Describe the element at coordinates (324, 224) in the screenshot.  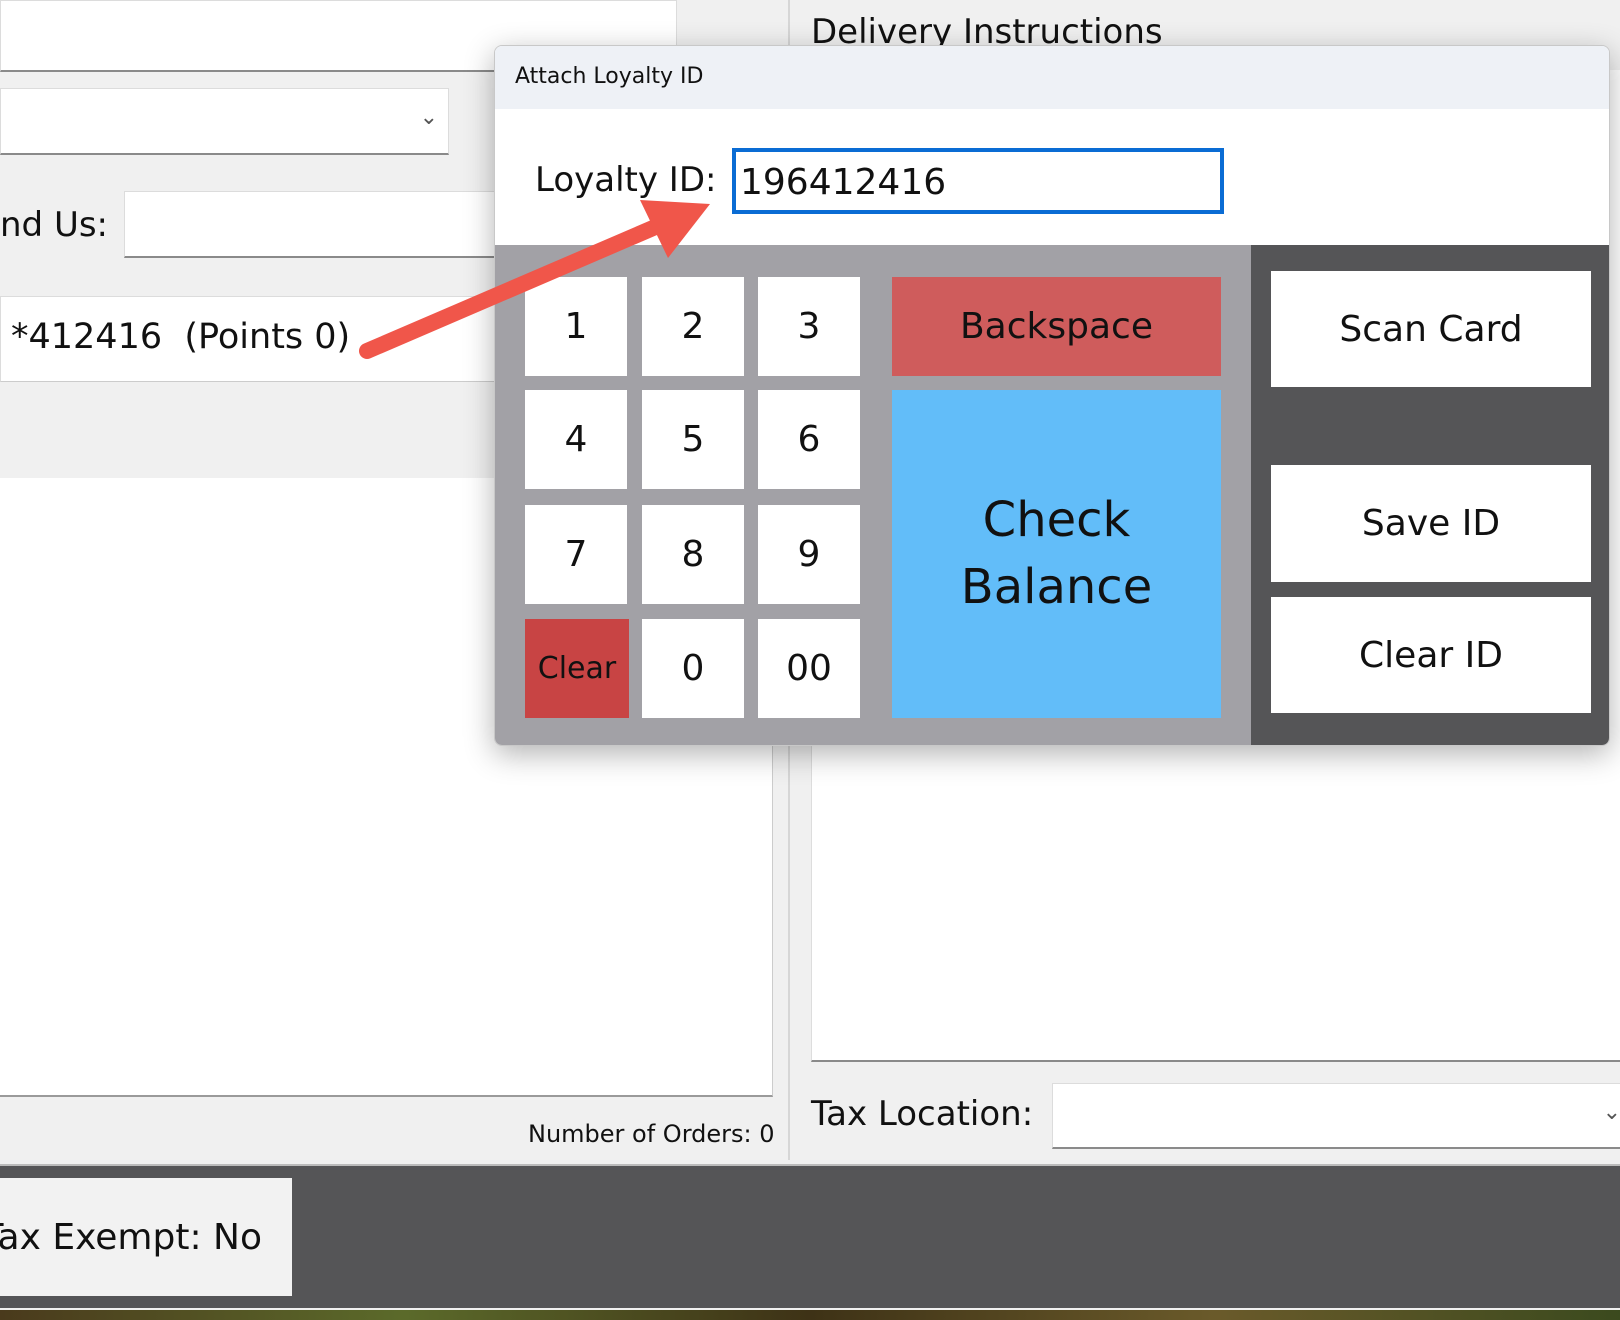
I see `find-us-input` at that location.